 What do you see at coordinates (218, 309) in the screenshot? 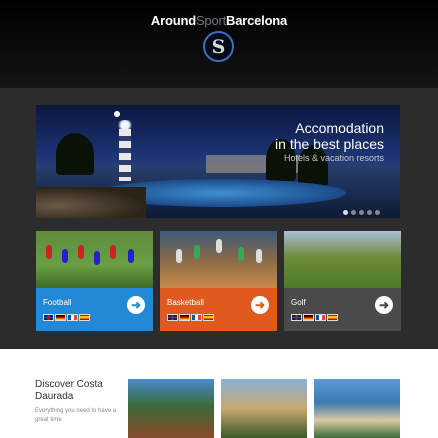
I see `basketball-panel: Basketball ➜` at bounding box center [218, 309].